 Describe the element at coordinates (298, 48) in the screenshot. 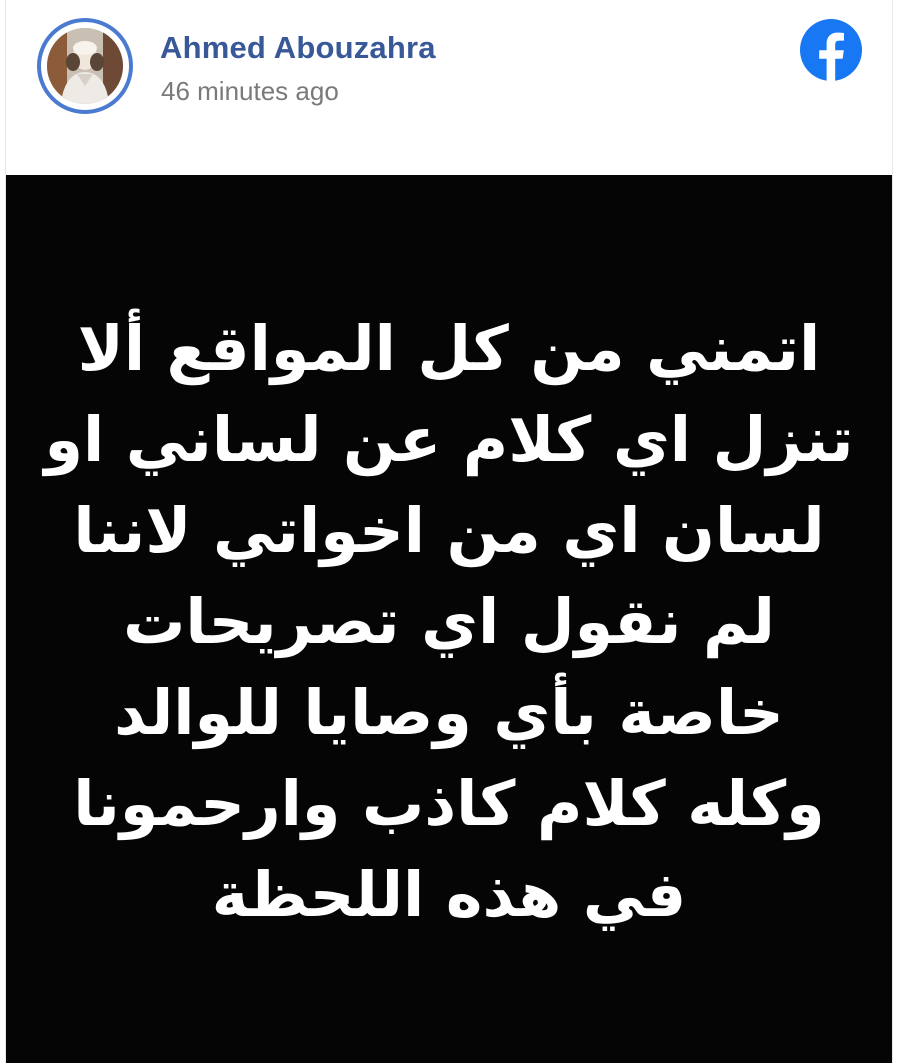

I see `author-name: Ahmed Abouzahra` at that location.